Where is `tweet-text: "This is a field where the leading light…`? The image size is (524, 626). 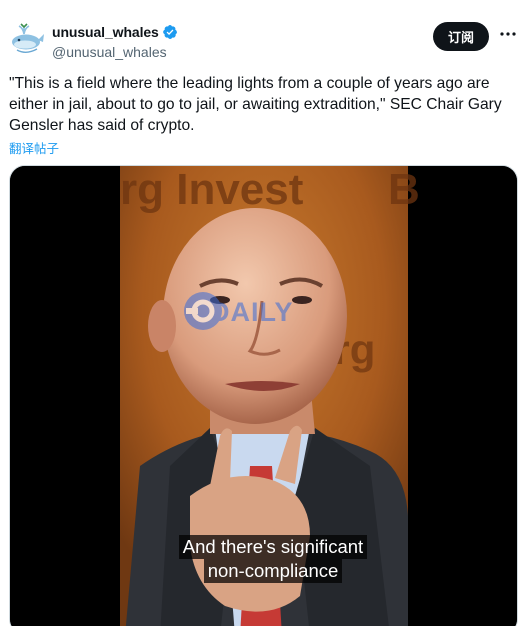 tweet-text: "This is a field where the leading light… is located at coordinates (255, 104).